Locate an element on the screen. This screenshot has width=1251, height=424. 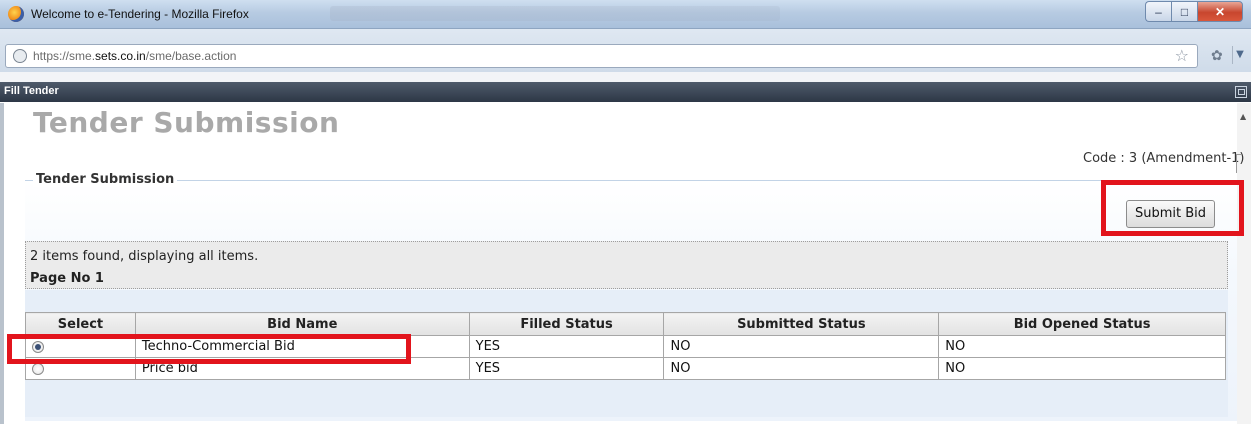
close-icon: ✕ is located at coordinates (1220, 11).